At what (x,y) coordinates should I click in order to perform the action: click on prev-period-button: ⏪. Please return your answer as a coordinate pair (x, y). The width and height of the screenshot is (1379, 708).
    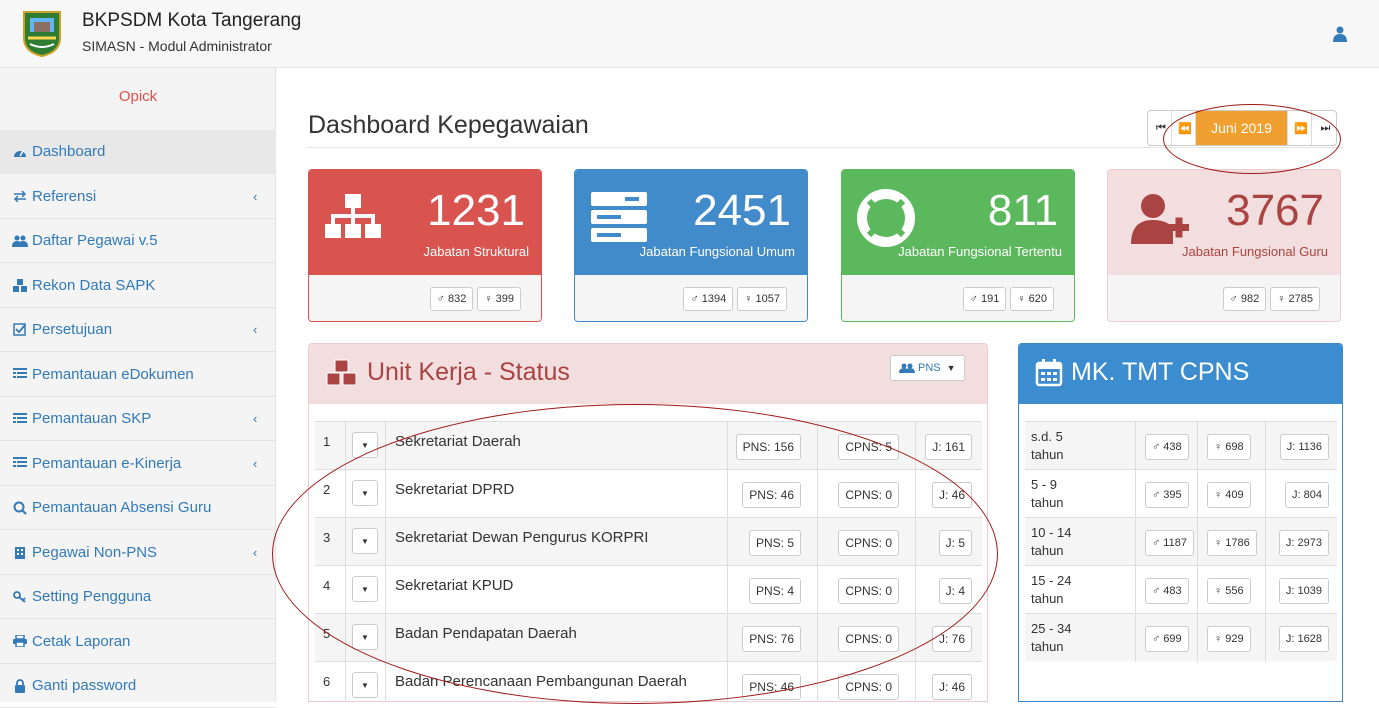
    Looking at the image, I should click on (1184, 128).